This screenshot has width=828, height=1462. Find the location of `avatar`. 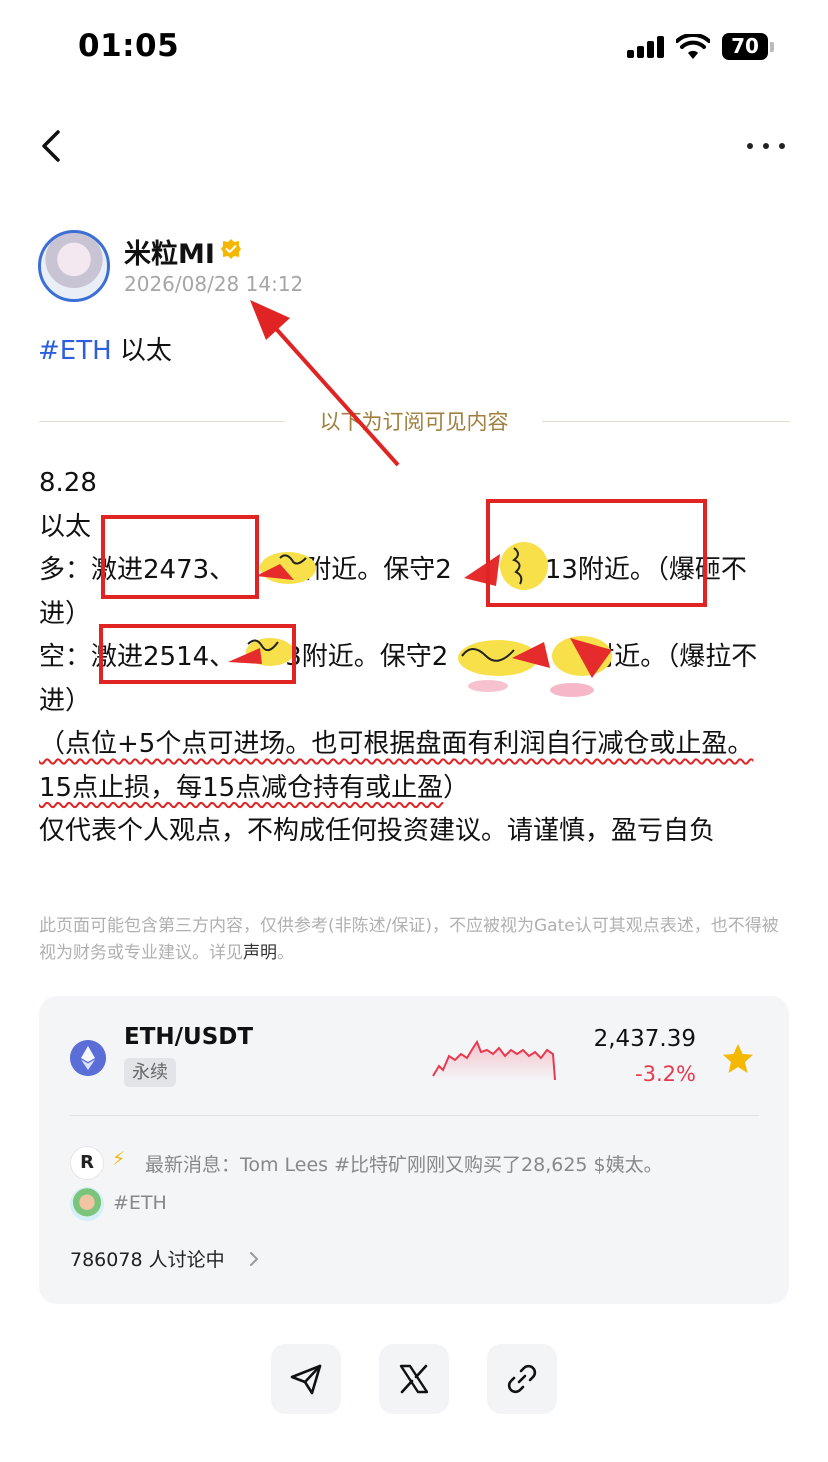

avatar is located at coordinates (74, 266).